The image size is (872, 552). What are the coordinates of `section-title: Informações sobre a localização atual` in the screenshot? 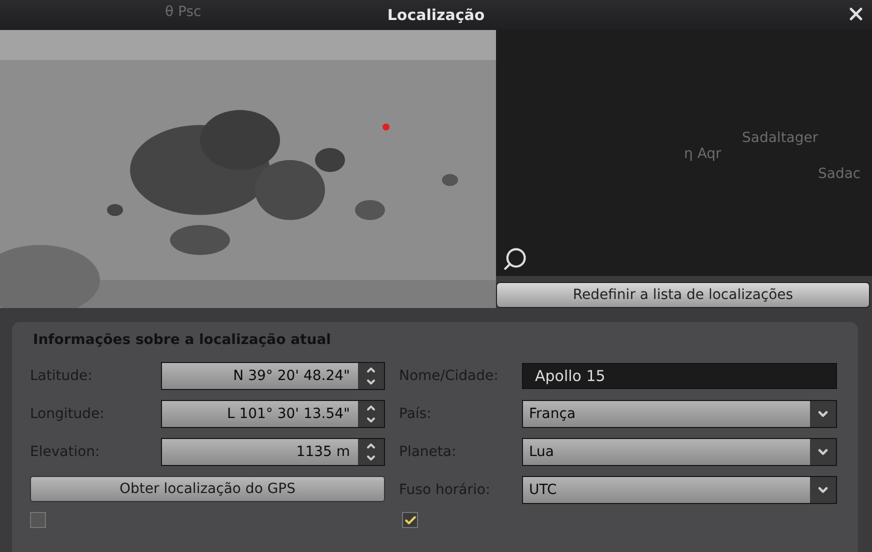 It's located at (182, 341).